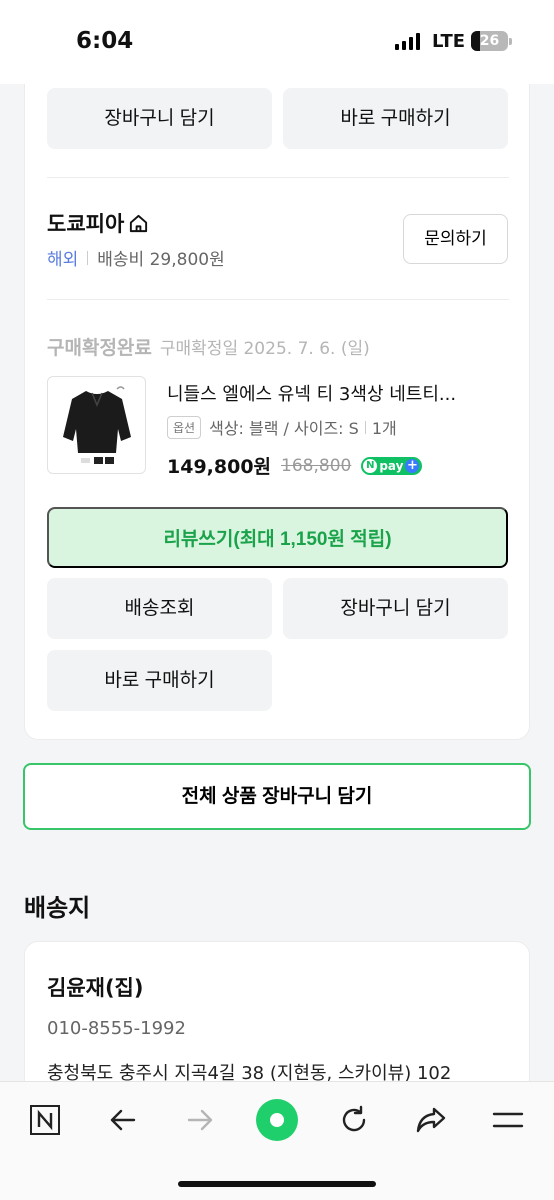  I want to click on naver-n-icon, so click(45, 1120).